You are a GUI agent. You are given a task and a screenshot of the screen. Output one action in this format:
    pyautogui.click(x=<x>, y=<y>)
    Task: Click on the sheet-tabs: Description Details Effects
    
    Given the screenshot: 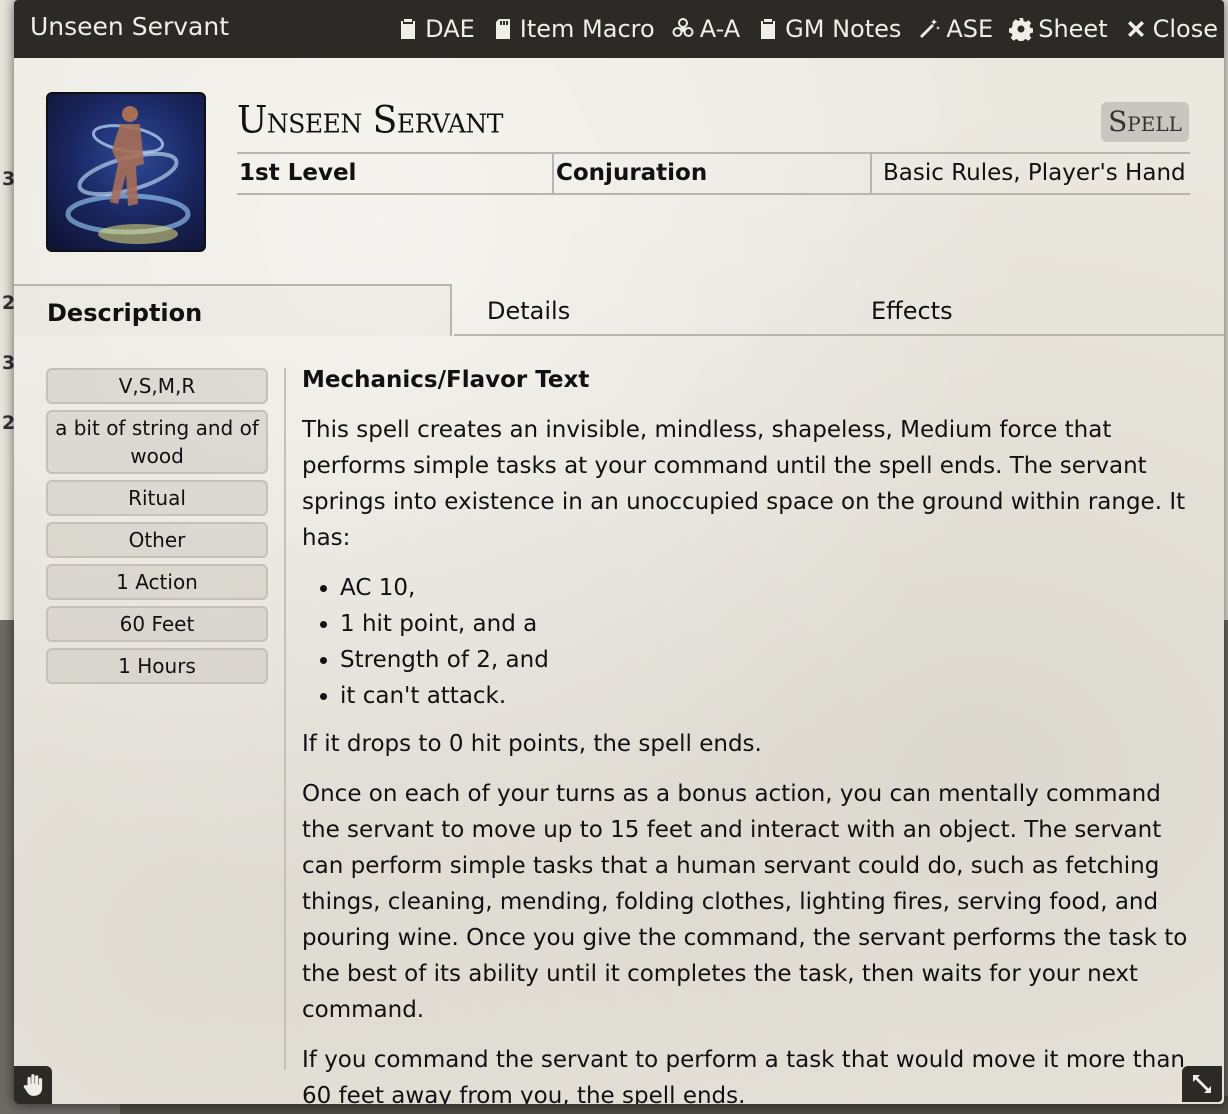 What is the action you would take?
    pyautogui.click(x=619, y=310)
    